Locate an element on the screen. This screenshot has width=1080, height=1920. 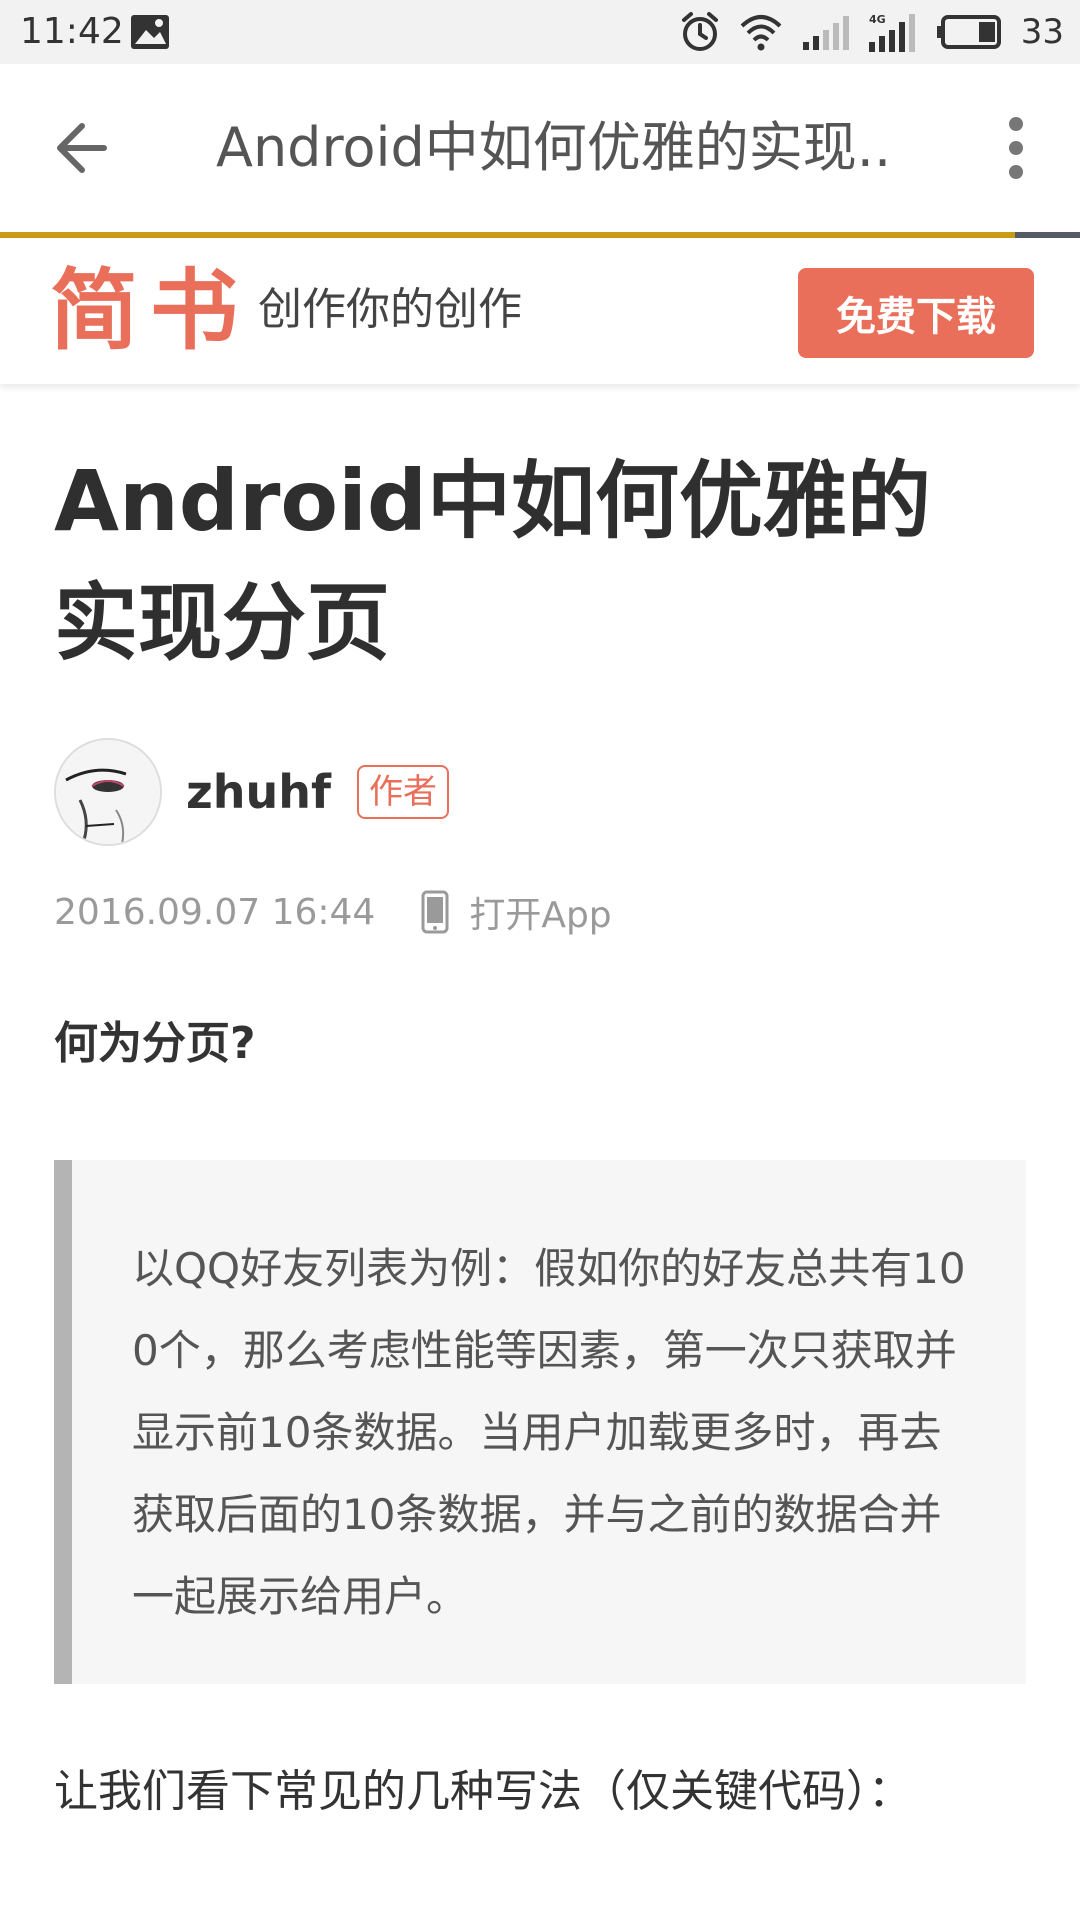
wifi-icon is located at coordinates (761, 33).